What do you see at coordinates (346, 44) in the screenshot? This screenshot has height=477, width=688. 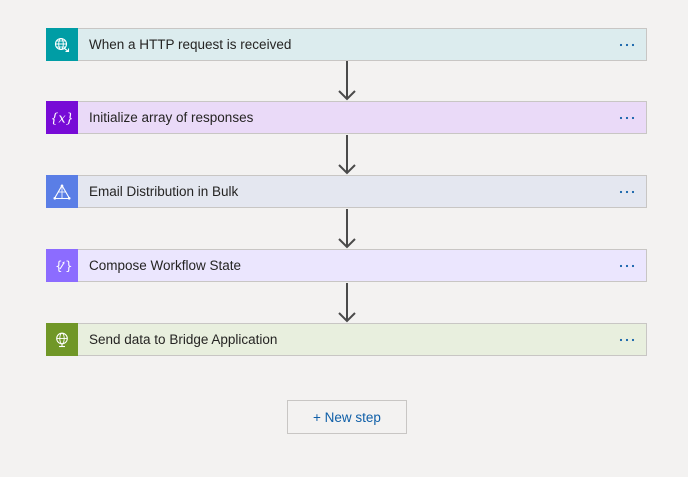 I see `step-card-http-request-trigger: When a HTTP request is received` at bounding box center [346, 44].